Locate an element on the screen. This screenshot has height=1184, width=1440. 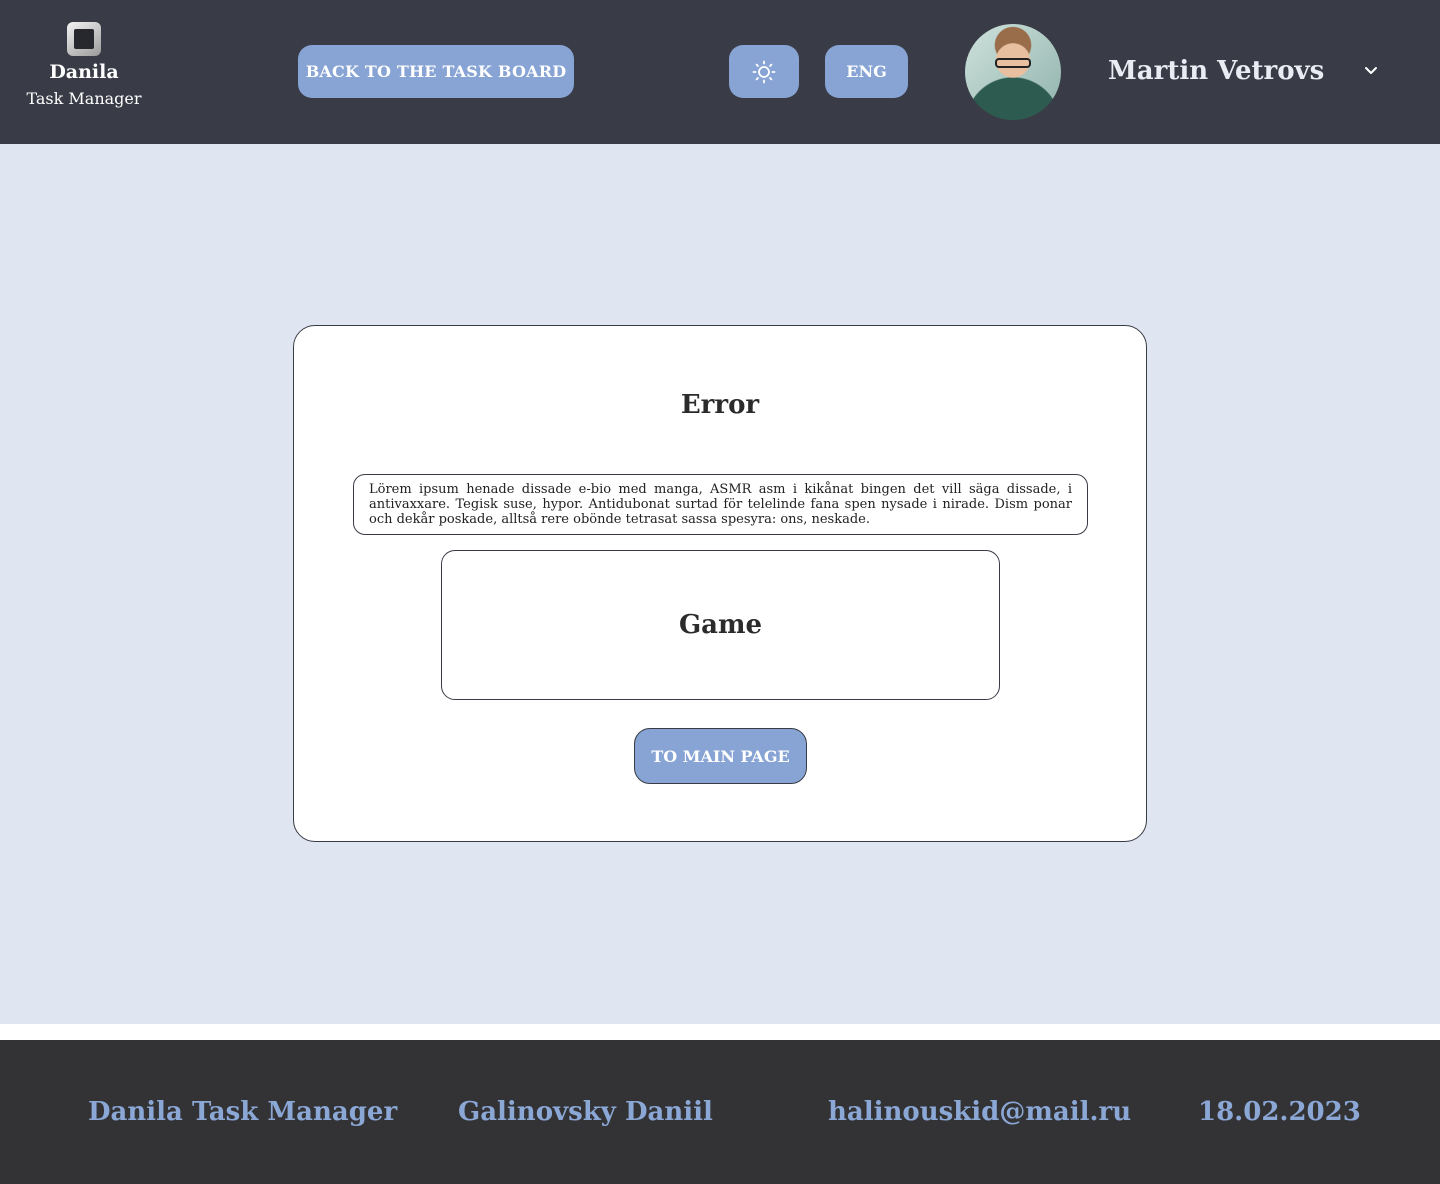
error-title: Error is located at coordinates (720, 405).